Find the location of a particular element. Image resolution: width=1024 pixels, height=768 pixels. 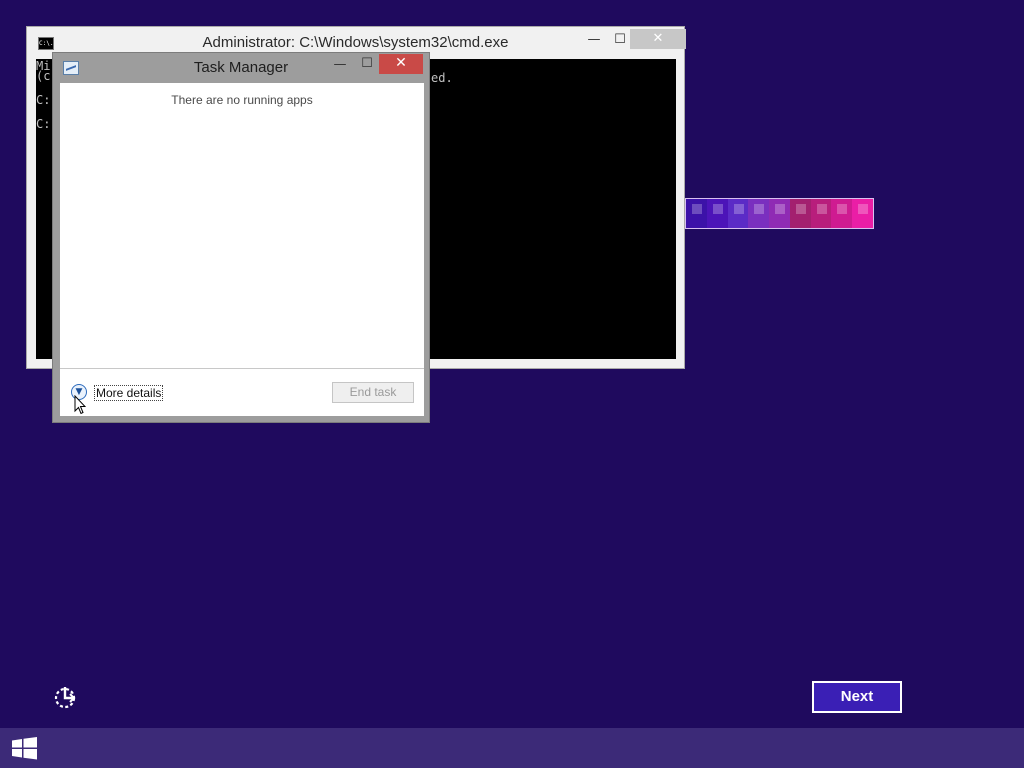

console-line: (c is located at coordinates (43, 76).